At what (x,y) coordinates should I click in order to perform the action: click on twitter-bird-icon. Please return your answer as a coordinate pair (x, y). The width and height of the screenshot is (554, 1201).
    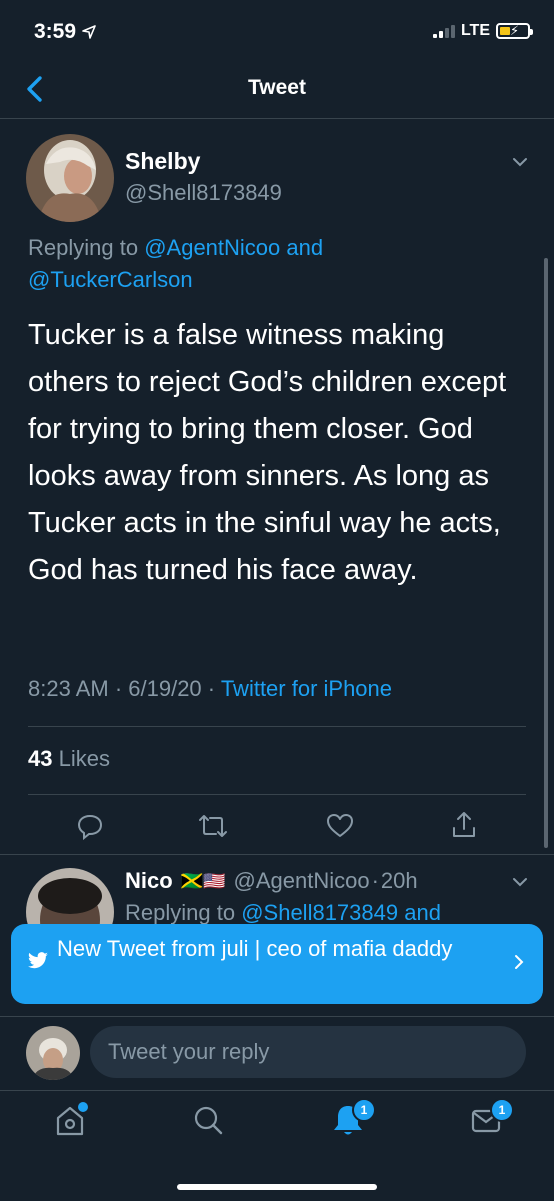
    Looking at the image, I should click on (38, 960).